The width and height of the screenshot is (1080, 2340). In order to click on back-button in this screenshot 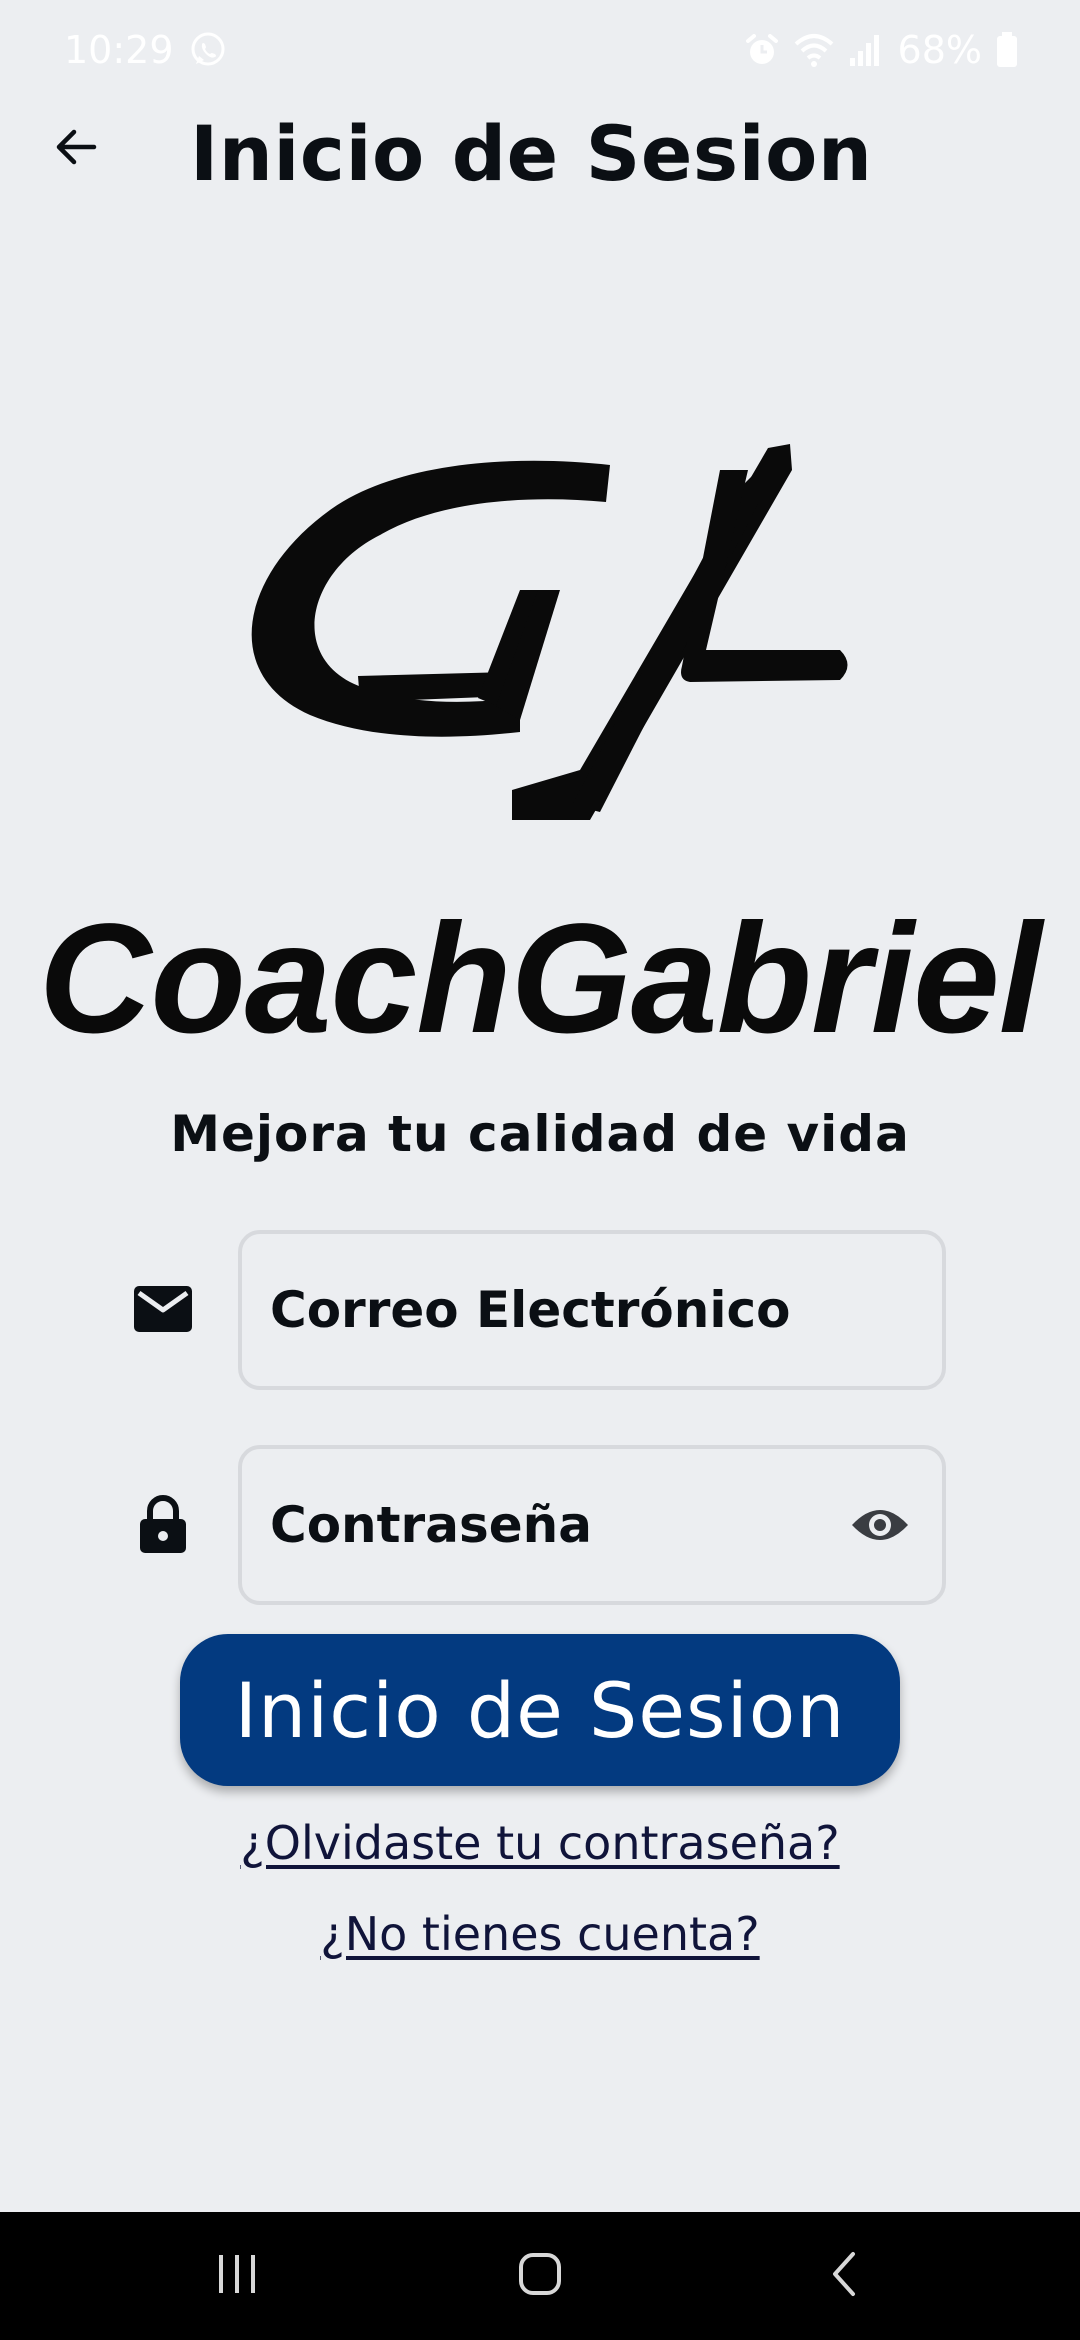, I will do `click(76, 149)`.